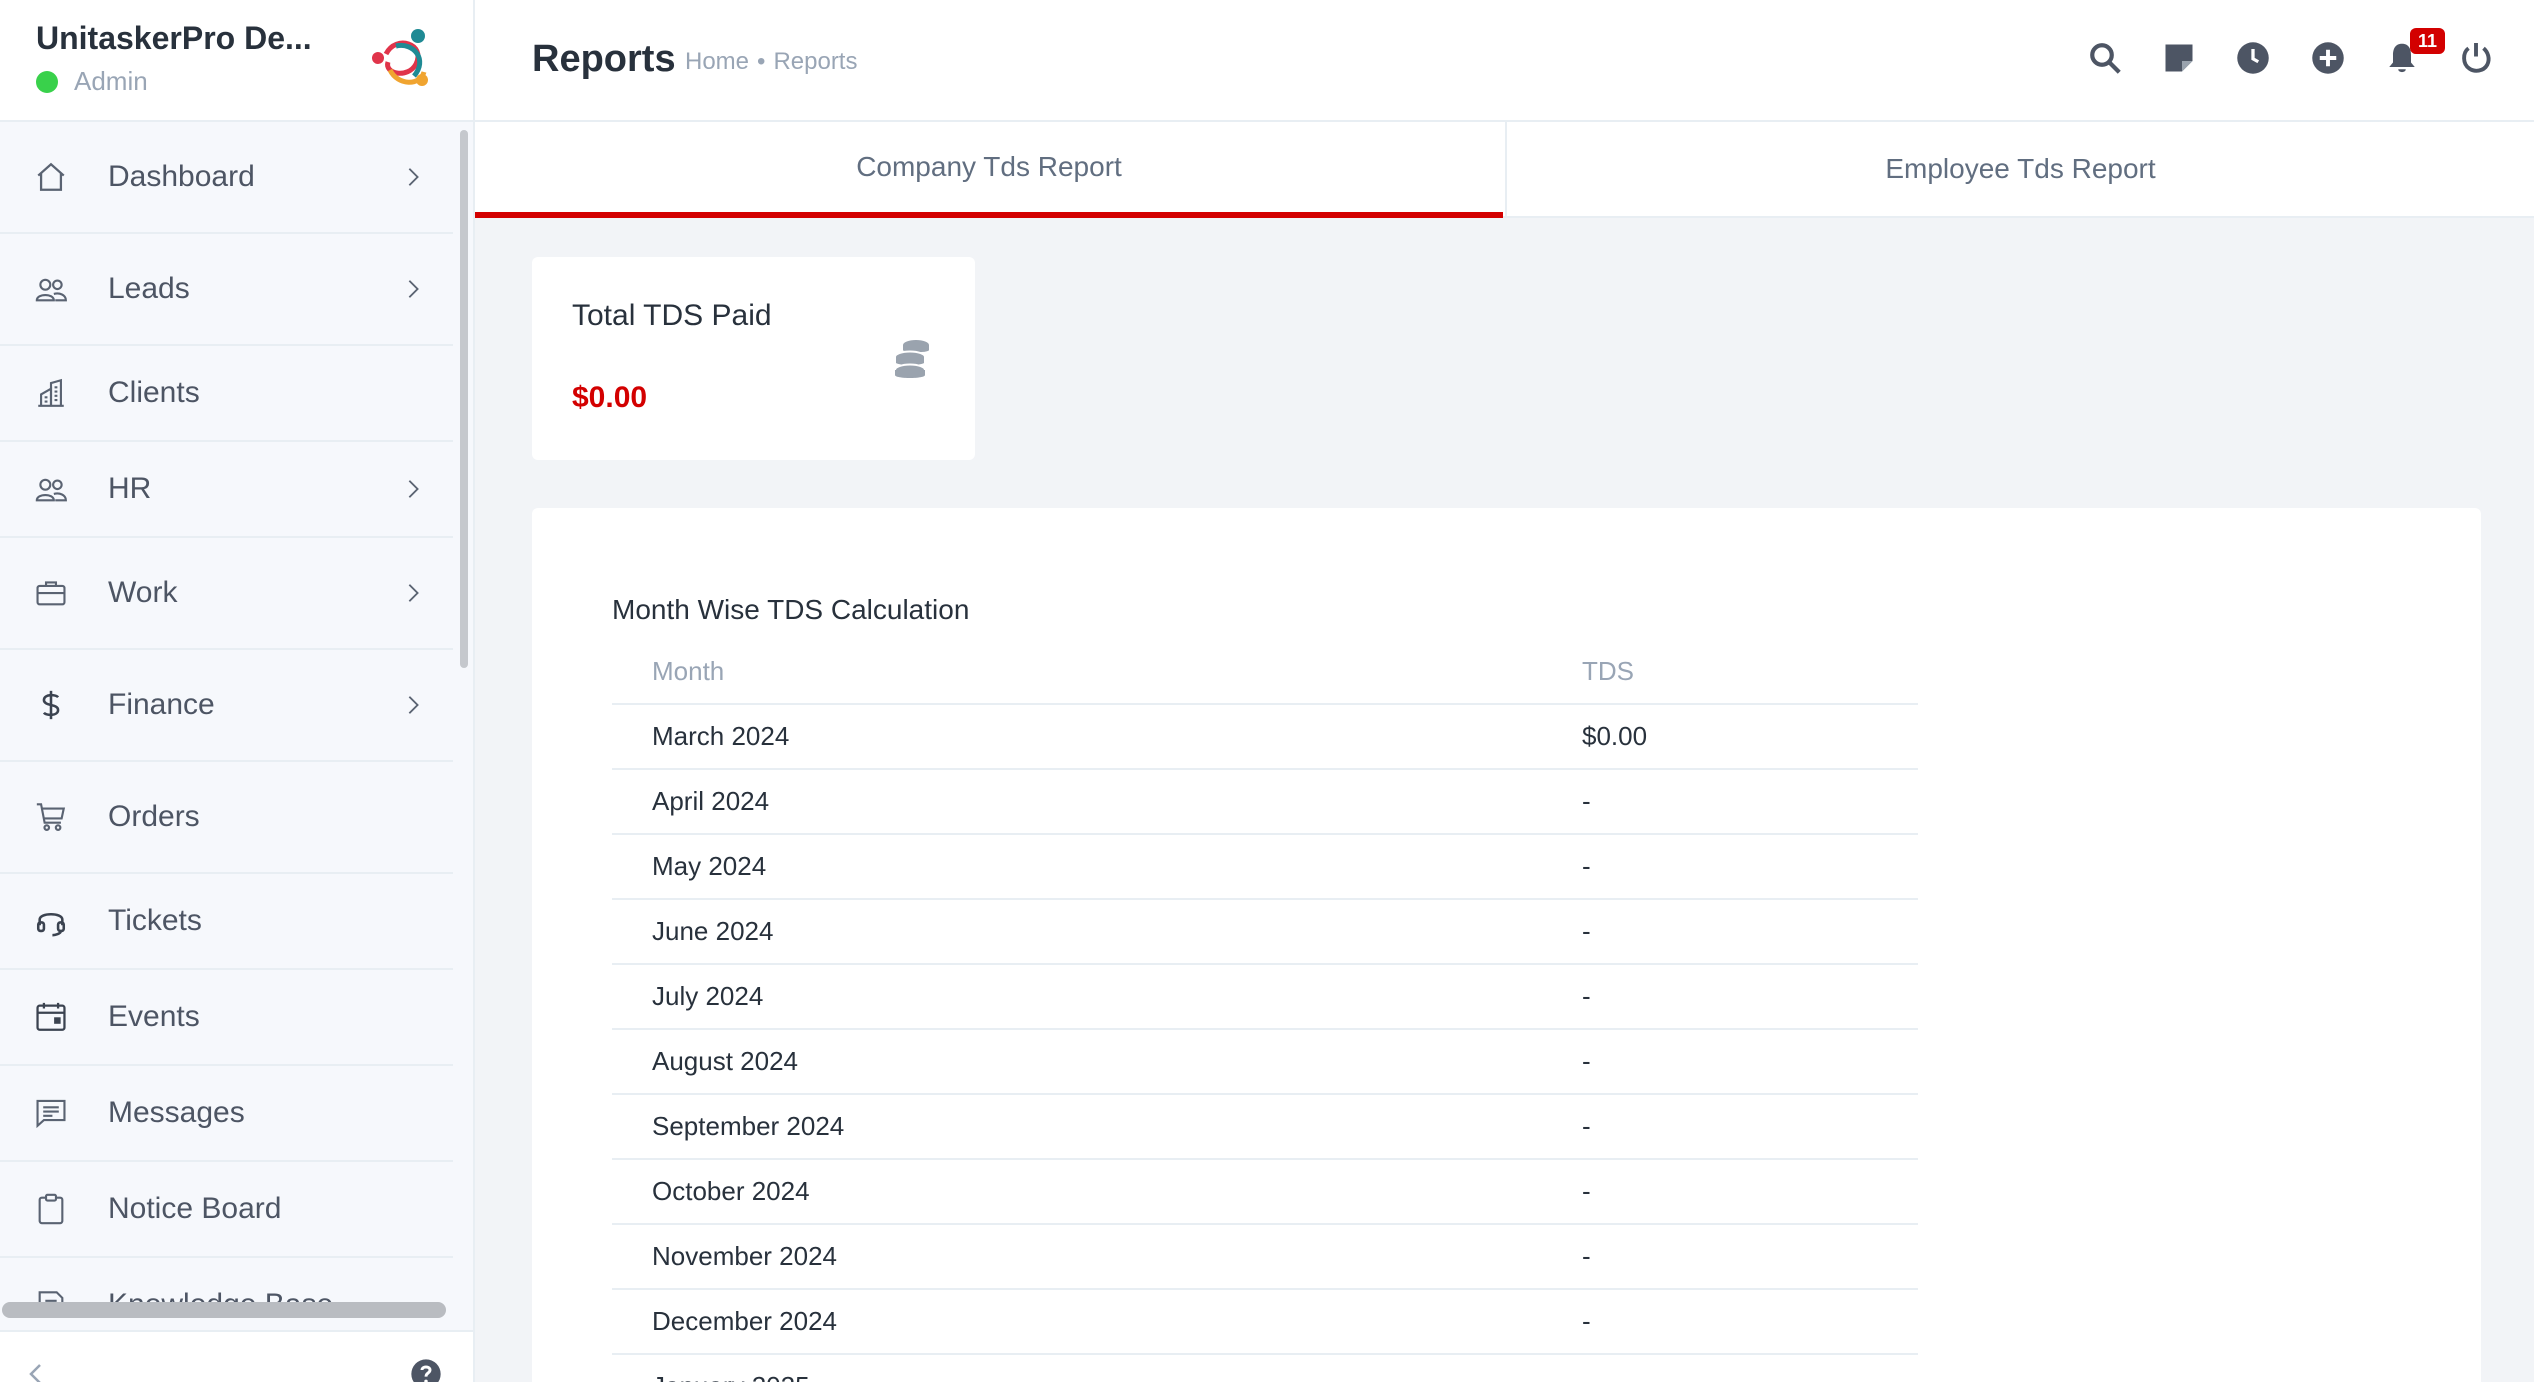 This screenshot has height=1382, width=2534. Describe the element at coordinates (236, 61) in the screenshot. I see `brand-header: UnitaskerPro De... Admin` at that location.